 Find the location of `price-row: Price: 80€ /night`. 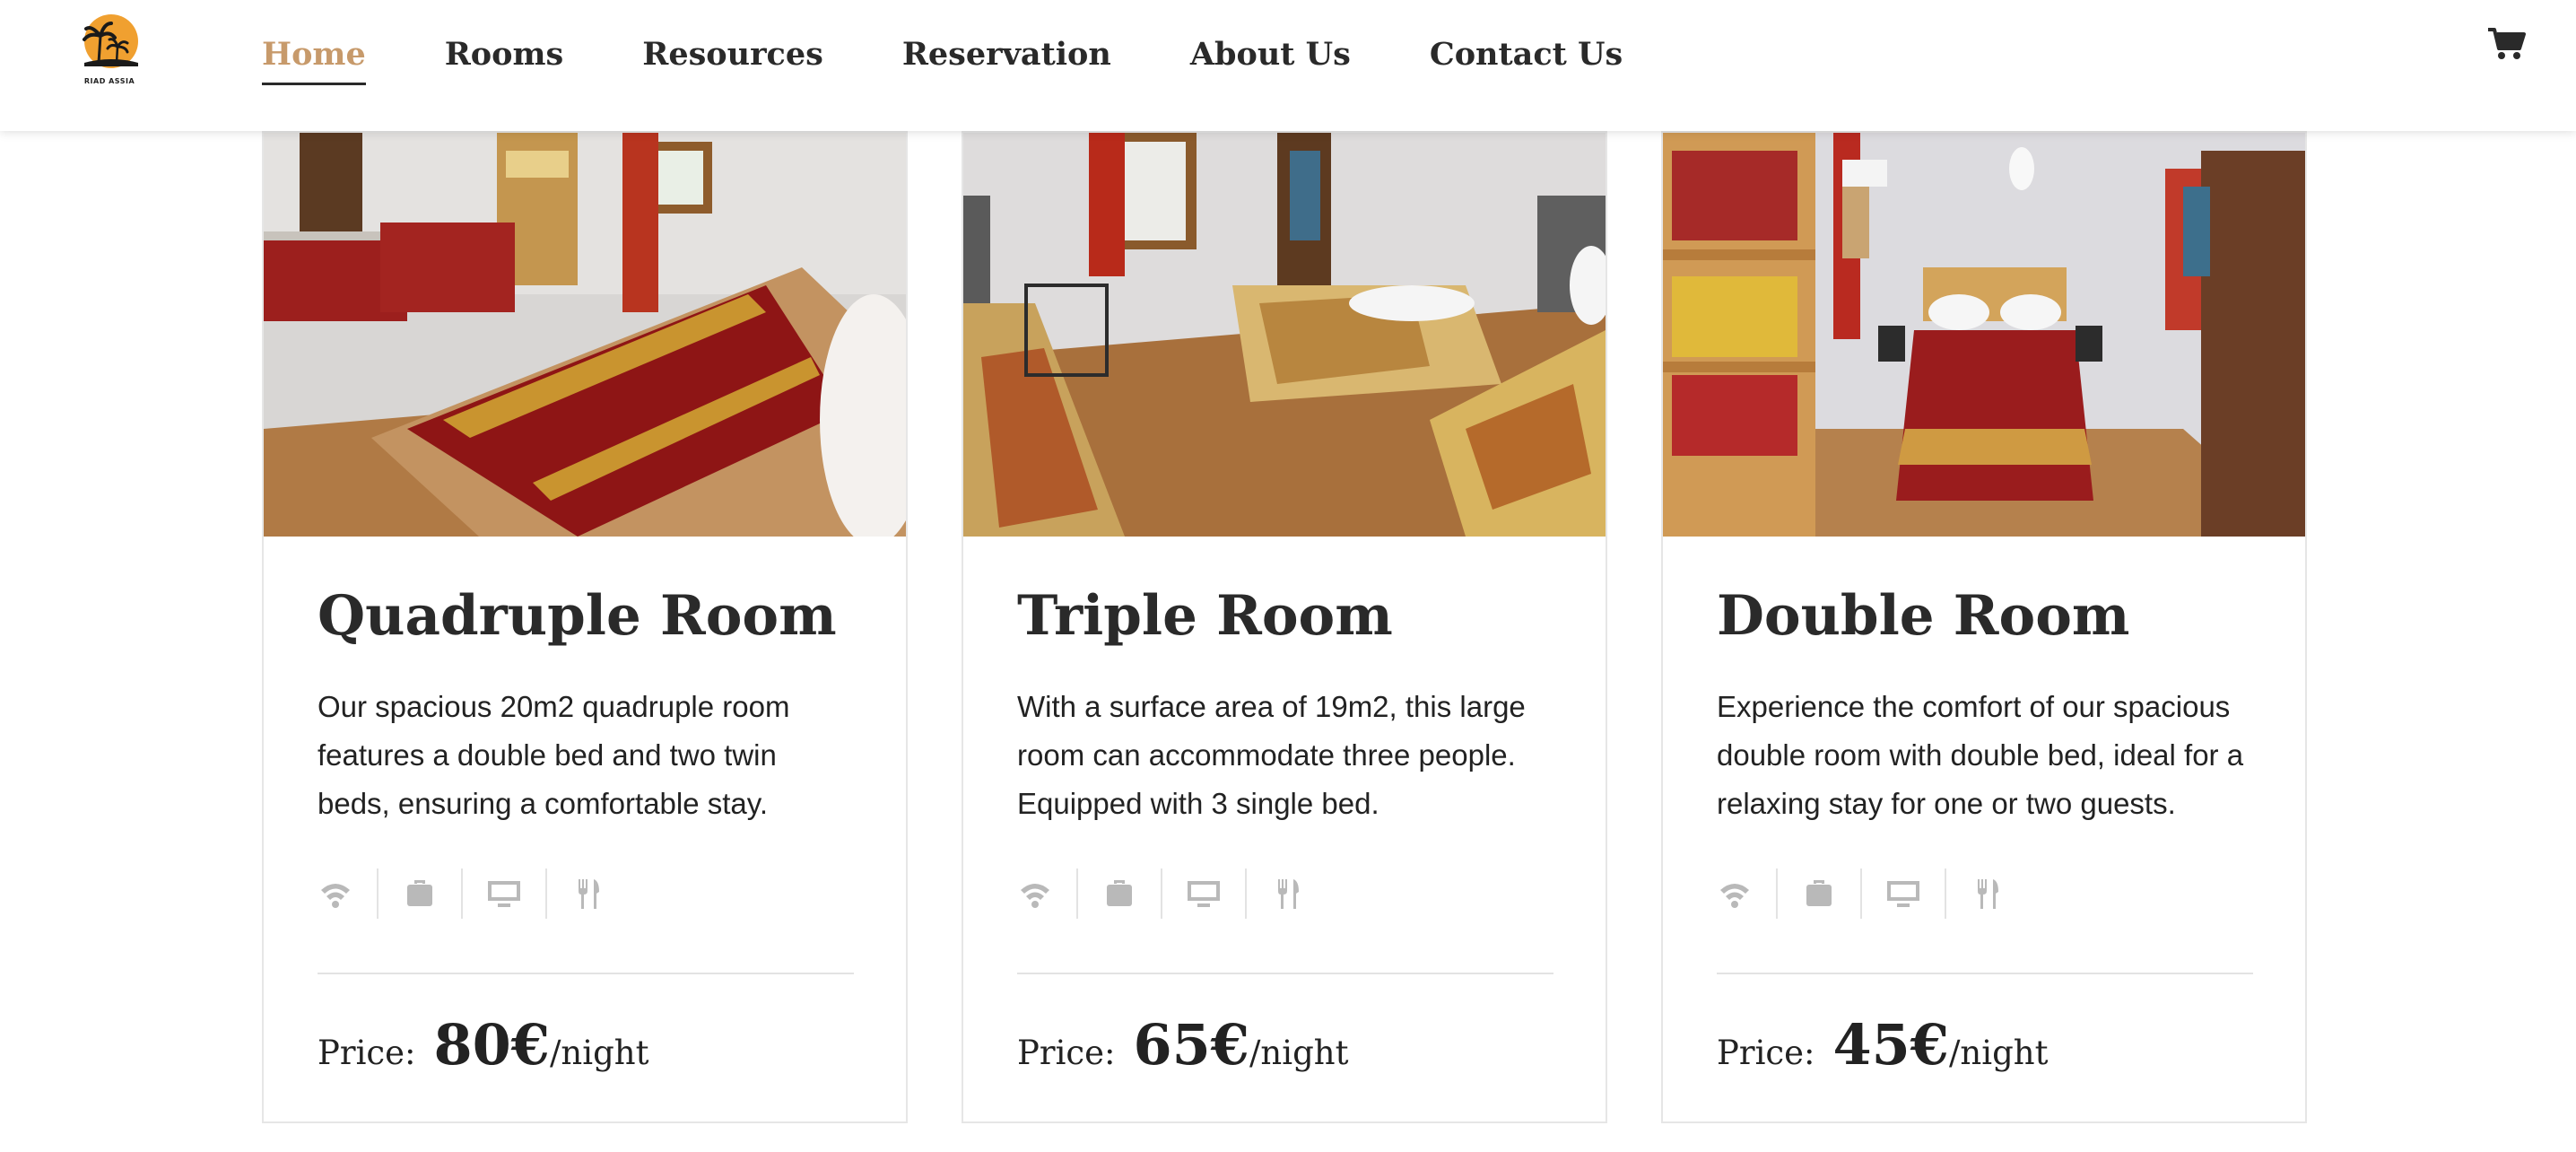

price-row: Price: 80€ /night is located at coordinates (483, 1045).